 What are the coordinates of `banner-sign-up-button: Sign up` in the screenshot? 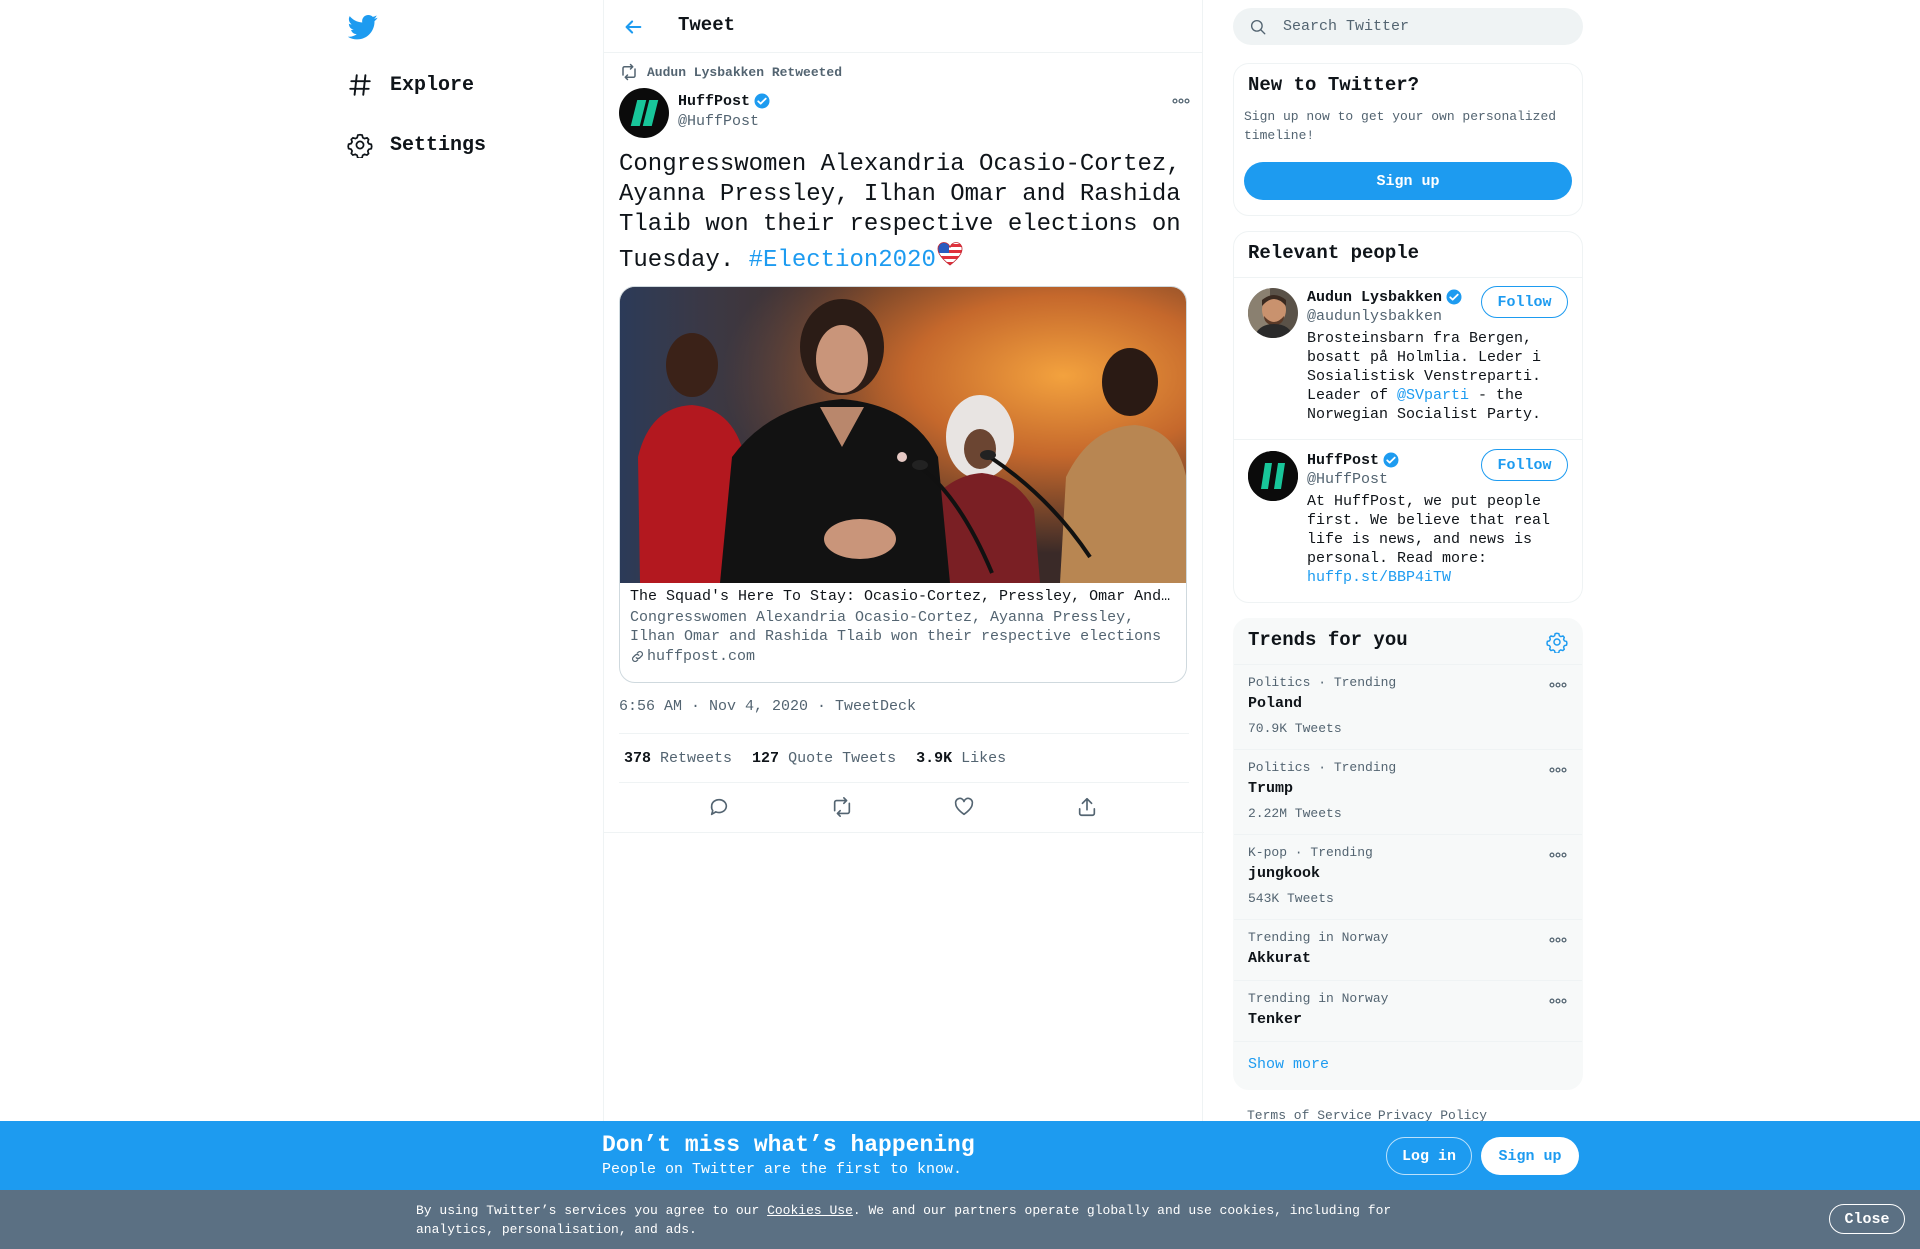 It's located at (1530, 1156).